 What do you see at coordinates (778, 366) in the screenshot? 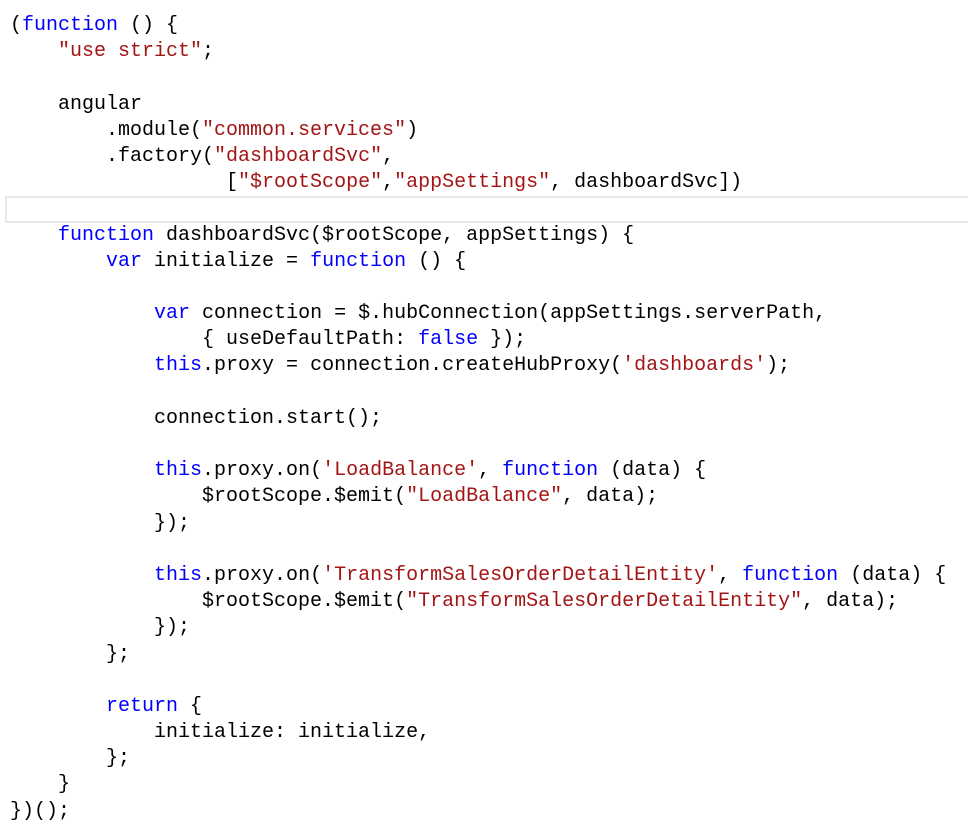
I see `code-token: );` at bounding box center [778, 366].